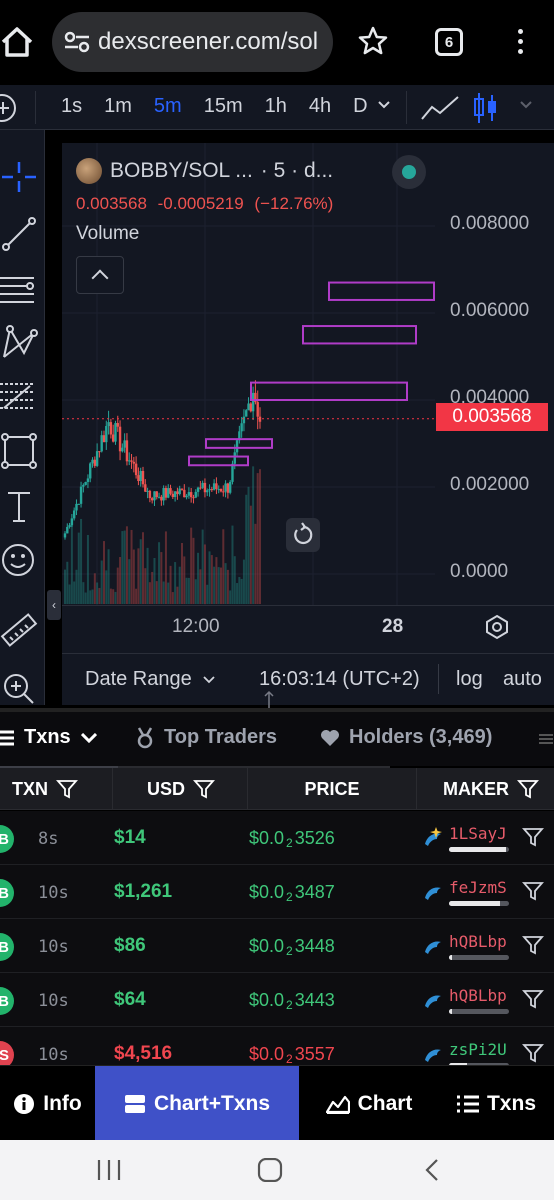 The height and width of the screenshot is (1200, 554). I want to click on maker-address: zsPi2U, so click(478, 1049).